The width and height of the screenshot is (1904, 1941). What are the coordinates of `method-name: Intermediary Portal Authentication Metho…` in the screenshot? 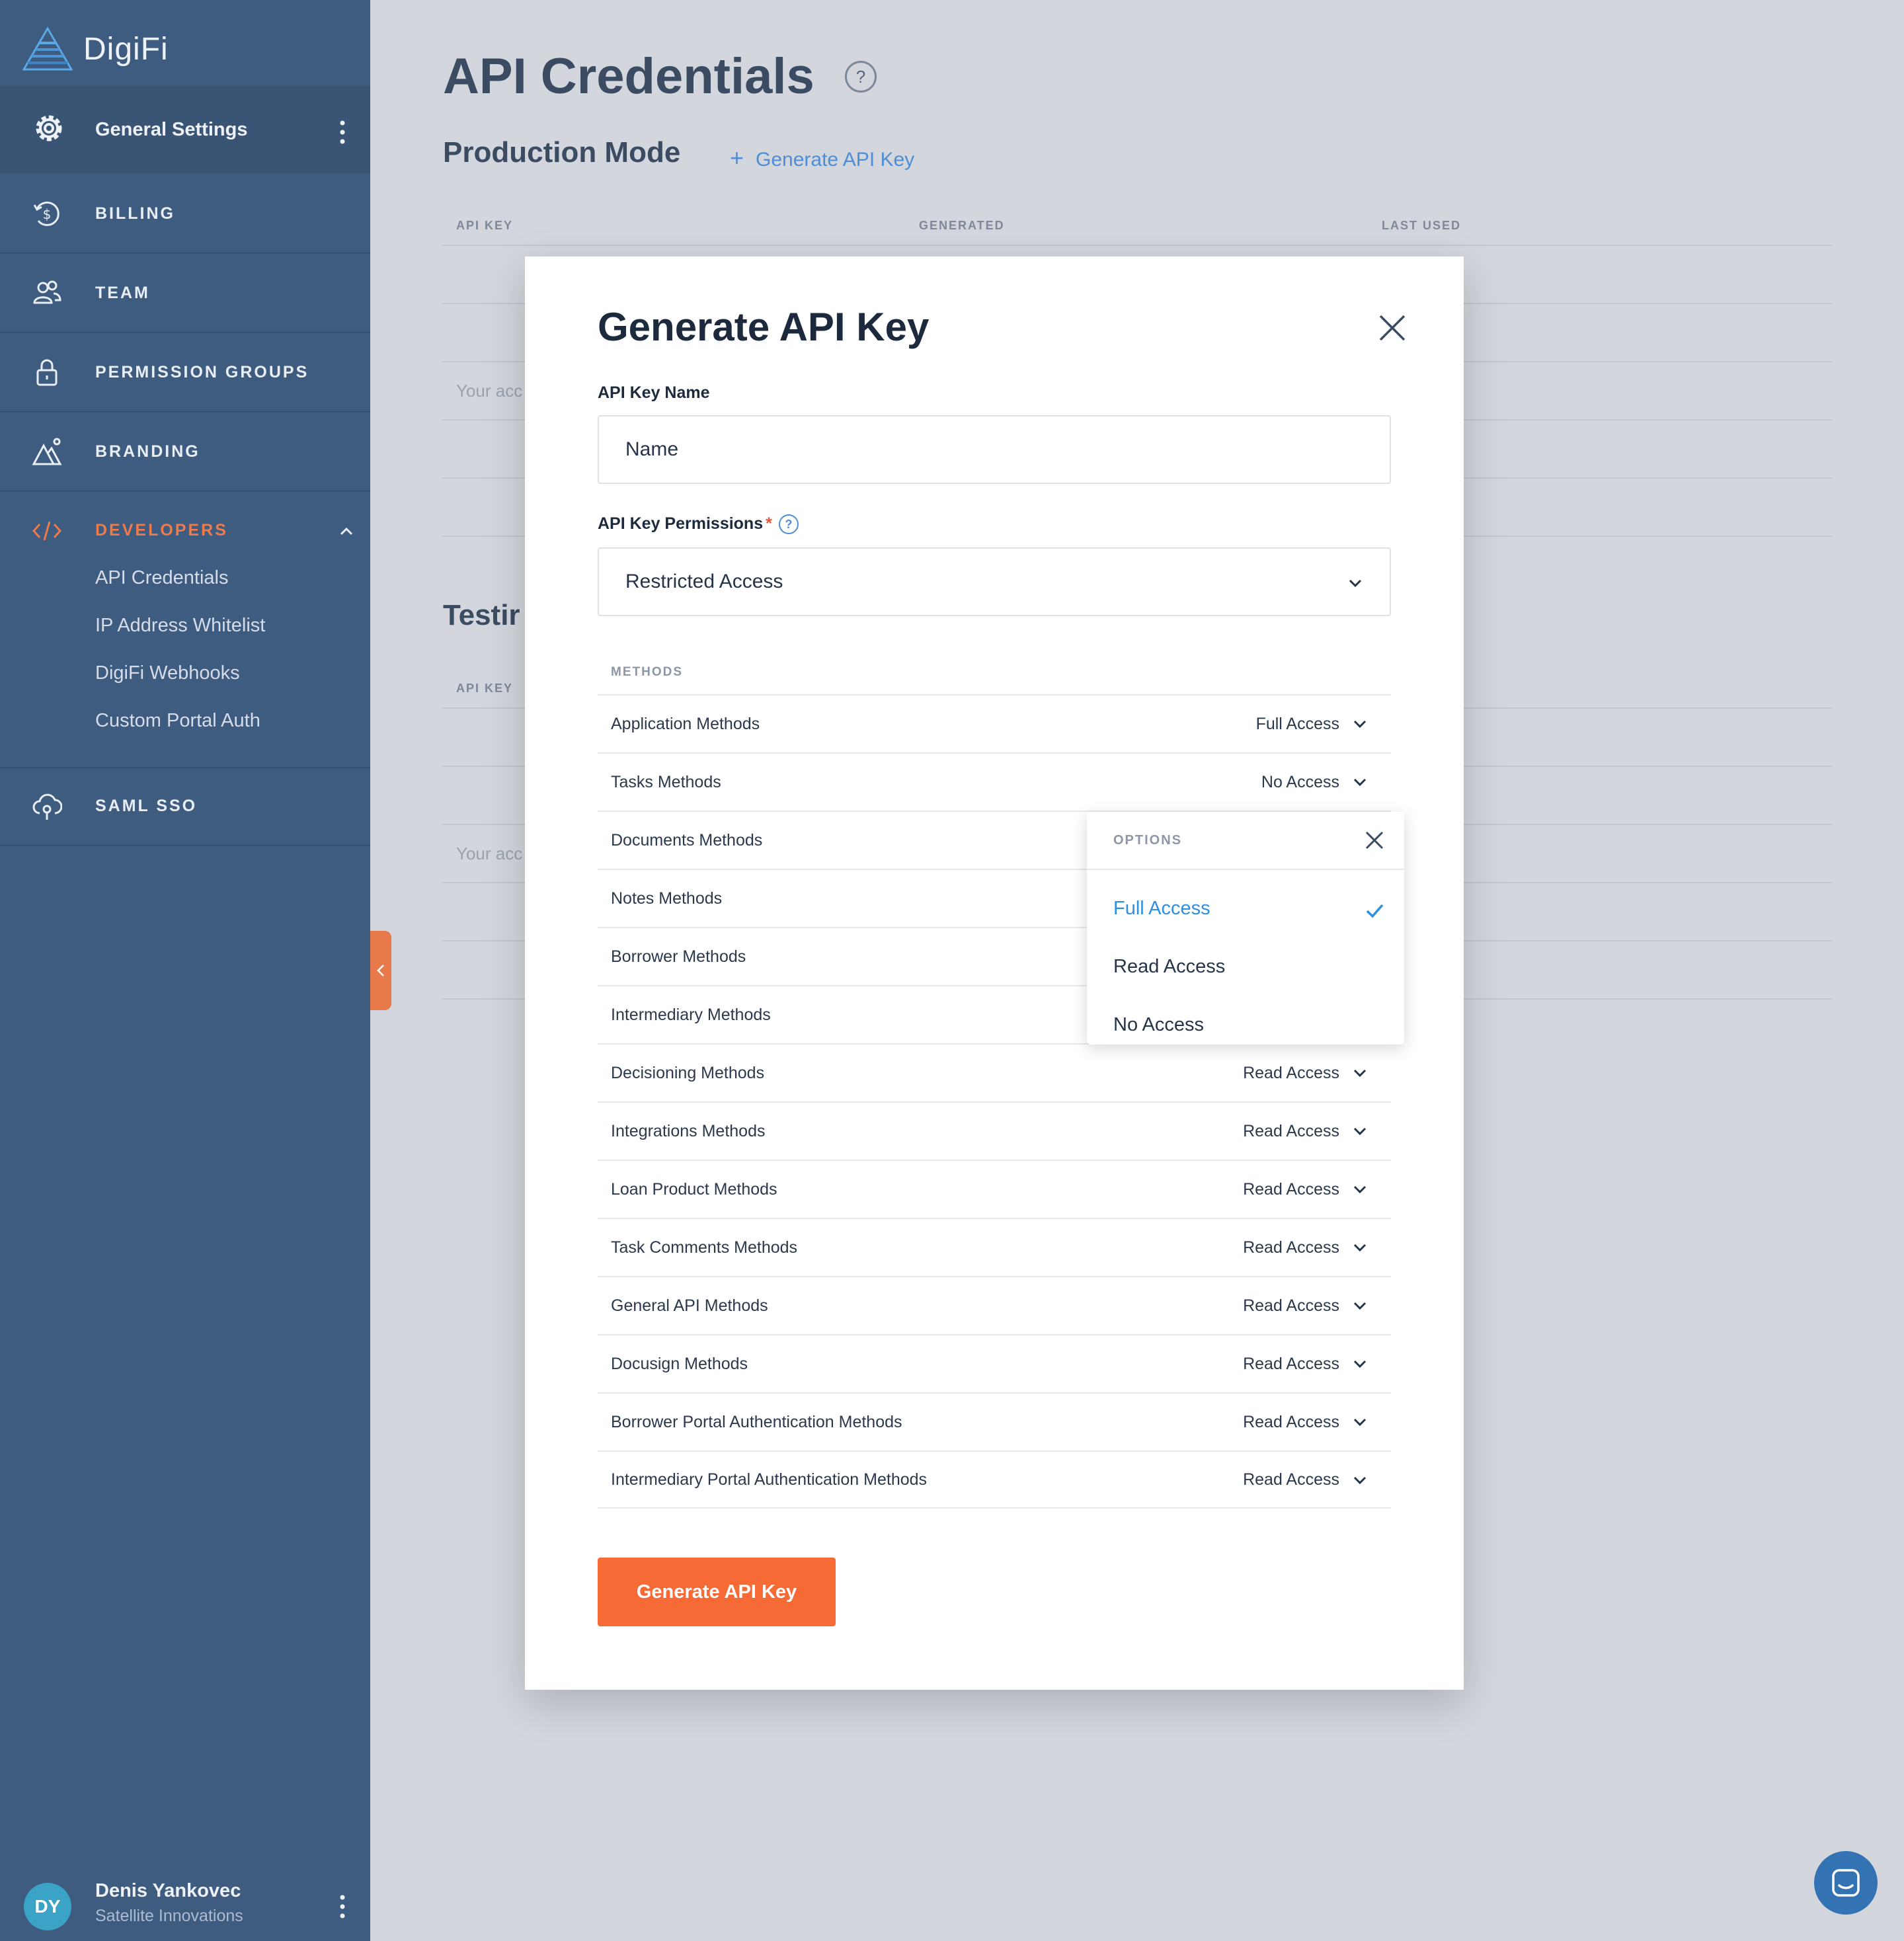 It's located at (769, 1479).